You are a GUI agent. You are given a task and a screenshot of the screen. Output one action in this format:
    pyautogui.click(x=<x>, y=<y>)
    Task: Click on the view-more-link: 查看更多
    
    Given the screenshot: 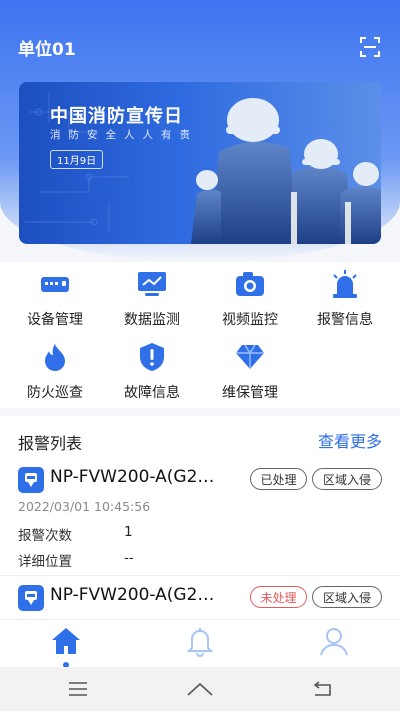 What is the action you would take?
    pyautogui.click(x=350, y=440)
    